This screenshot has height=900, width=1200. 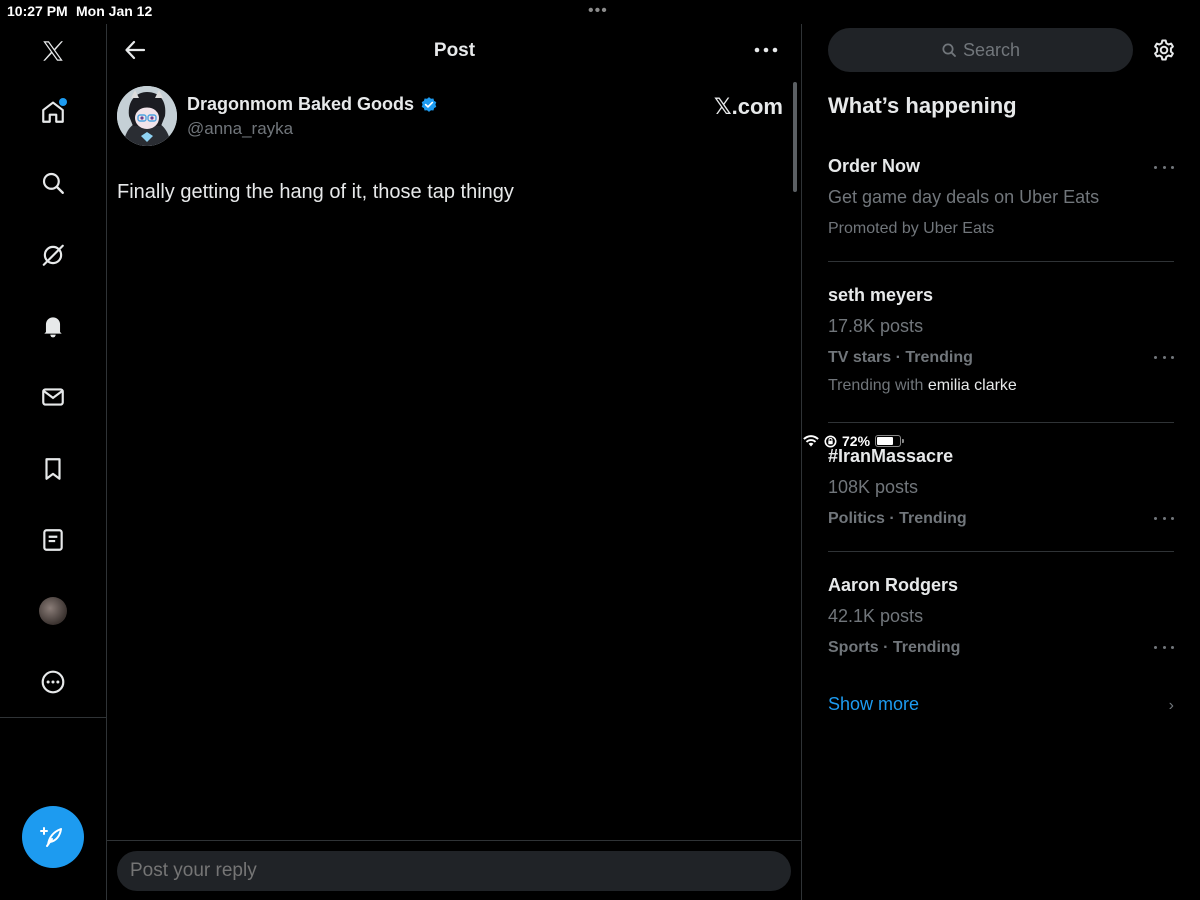 I want to click on nav-messages, so click(x=53, y=397).